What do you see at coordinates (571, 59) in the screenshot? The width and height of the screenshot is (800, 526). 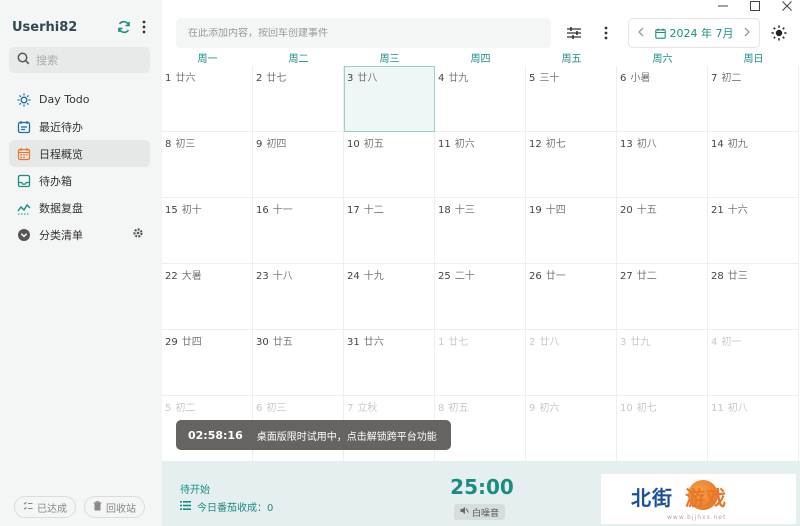 I see `weekday-label: 周五` at bounding box center [571, 59].